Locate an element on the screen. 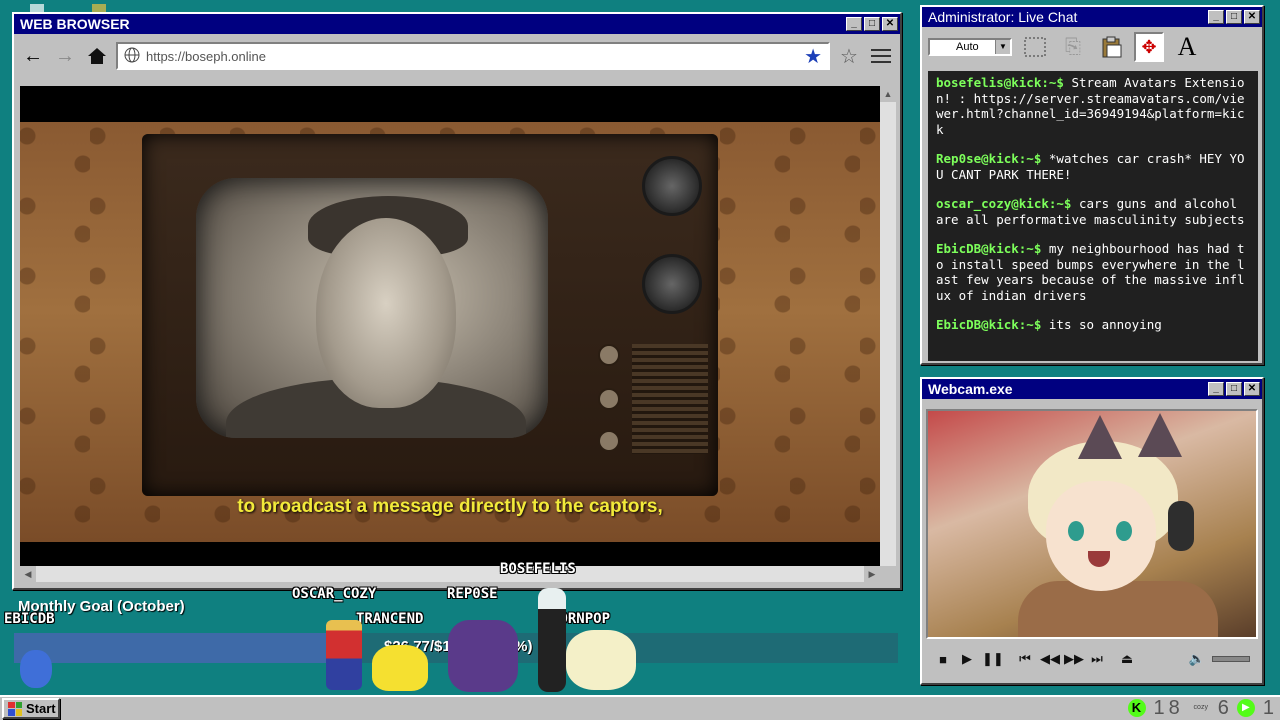 The height and width of the screenshot is (720, 1280). browser-navbar: ← → https://boseph.online ★ ☆ is located at coordinates (457, 56).